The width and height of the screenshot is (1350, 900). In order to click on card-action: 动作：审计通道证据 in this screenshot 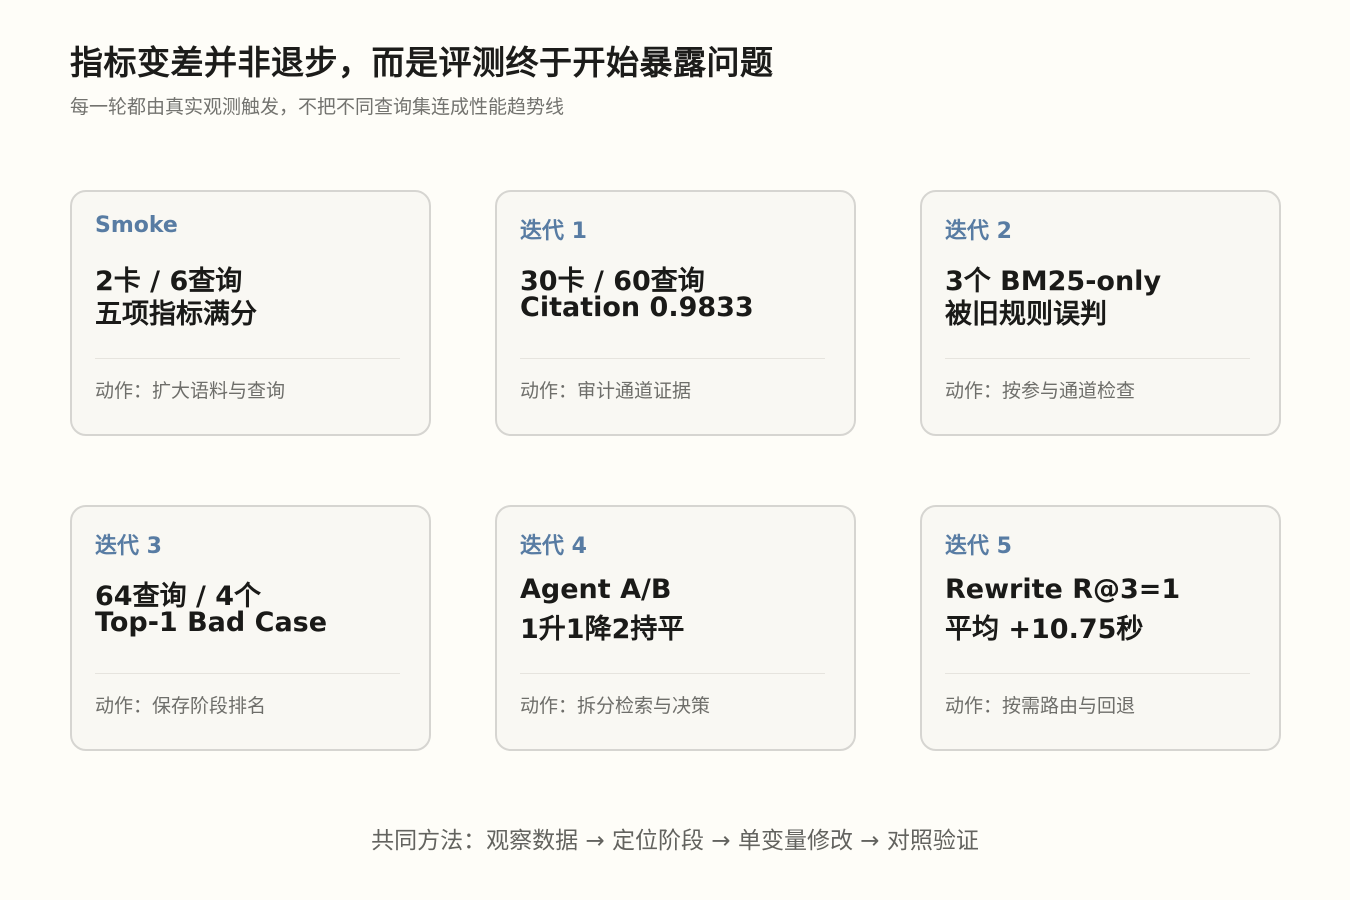, I will do `click(606, 391)`.